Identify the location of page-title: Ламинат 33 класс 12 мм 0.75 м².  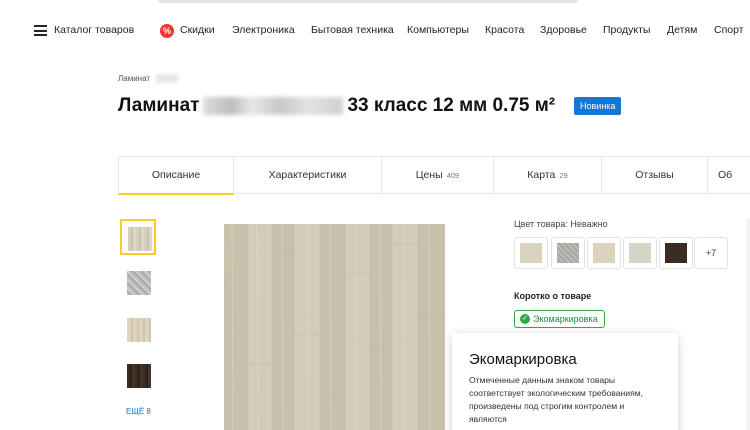
(336, 106).